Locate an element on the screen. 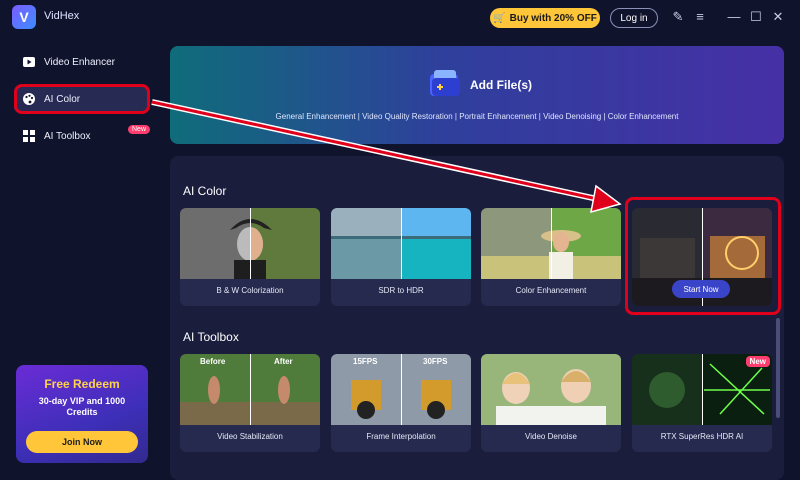 The image size is (800, 480). grid-icon is located at coordinates (29, 136).